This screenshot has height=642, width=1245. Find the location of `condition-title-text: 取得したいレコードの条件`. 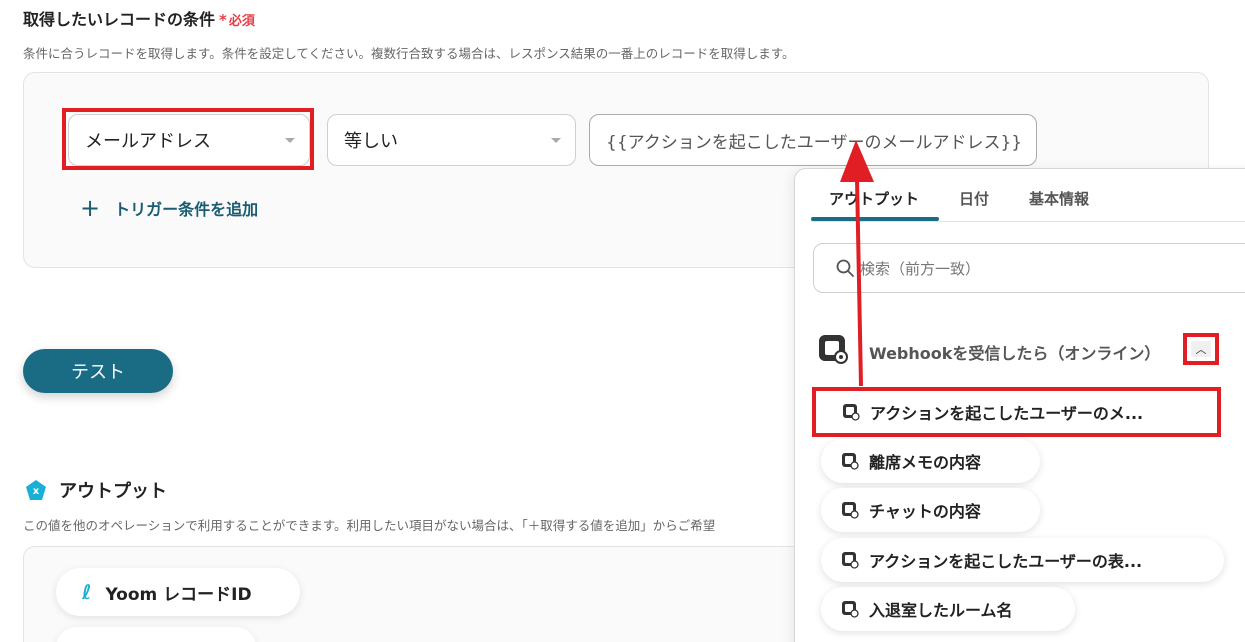

condition-title-text: 取得したいレコードの条件 is located at coordinates (119, 19).